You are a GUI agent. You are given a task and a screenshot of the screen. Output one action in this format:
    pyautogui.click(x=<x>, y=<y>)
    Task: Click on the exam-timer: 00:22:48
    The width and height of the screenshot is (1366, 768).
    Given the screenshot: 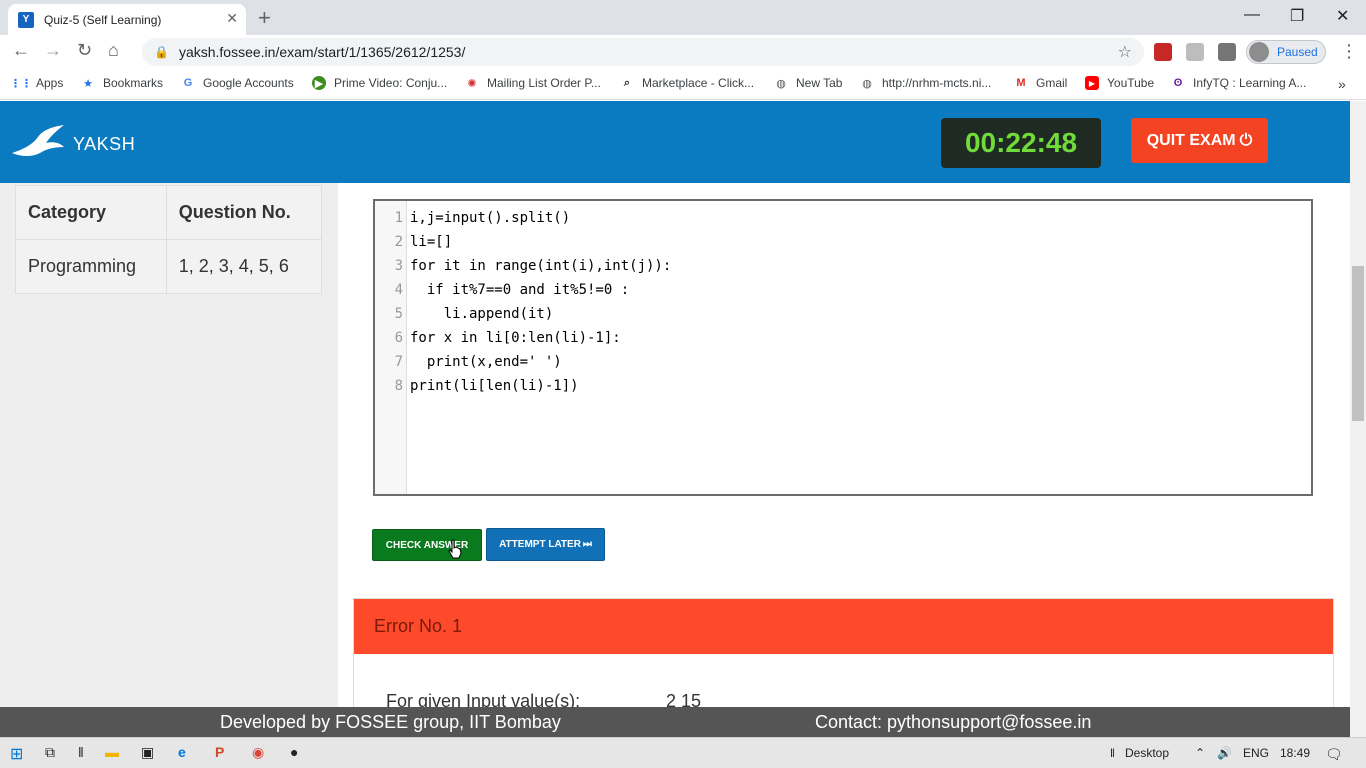 What is the action you would take?
    pyautogui.click(x=1021, y=143)
    